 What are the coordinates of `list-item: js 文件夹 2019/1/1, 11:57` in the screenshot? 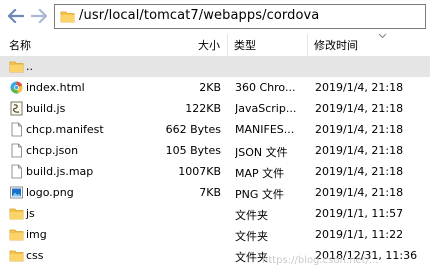 It's located at (215, 213).